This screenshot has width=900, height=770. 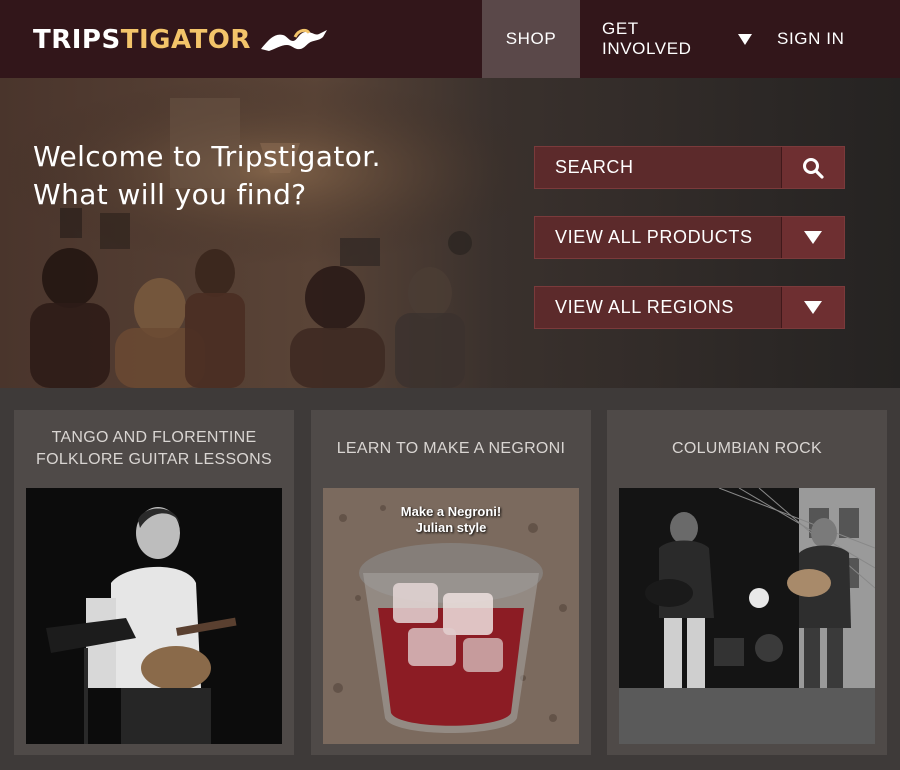 What do you see at coordinates (689, 167) in the screenshot?
I see `search-bar: SEARCH` at bounding box center [689, 167].